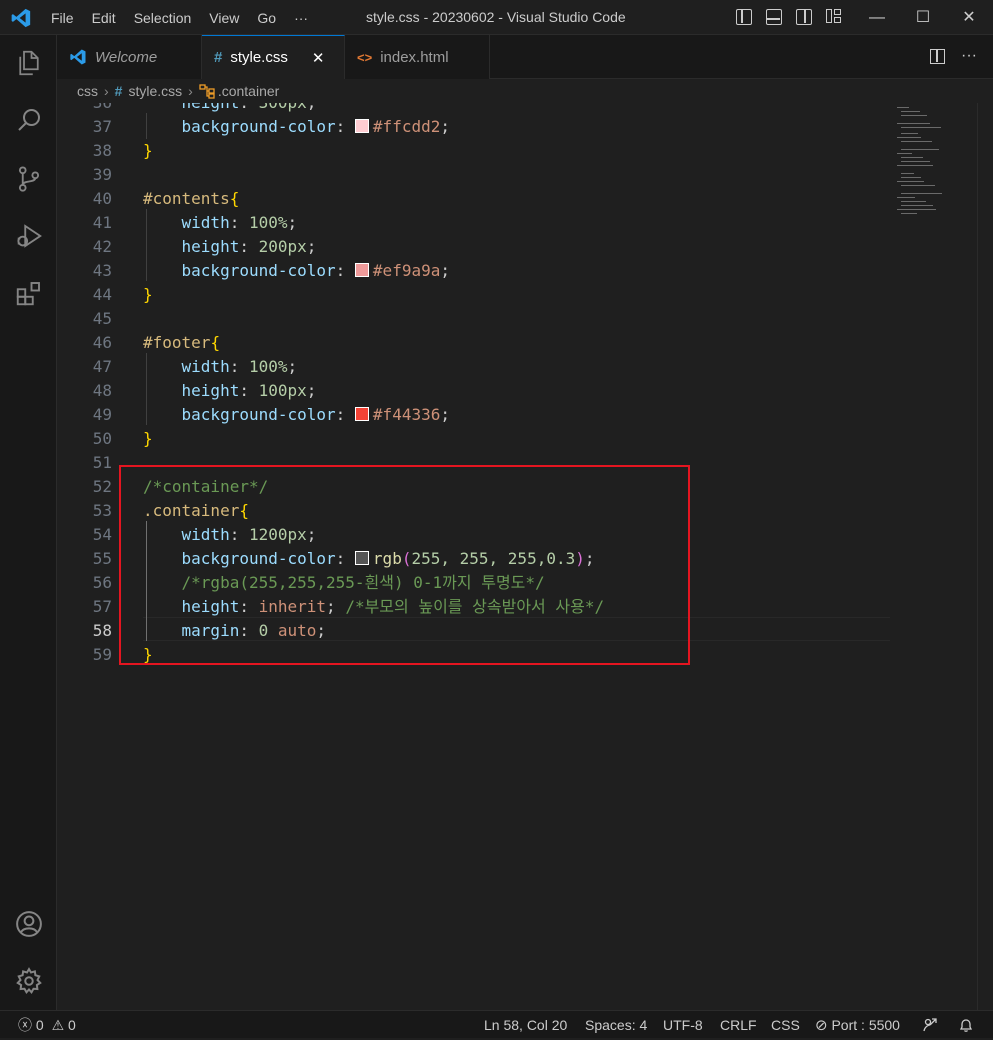  What do you see at coordinates (683, 1025) in the screenshot?
I see `encoding-setting: UTF-8` at bounding box center [683, 1025].